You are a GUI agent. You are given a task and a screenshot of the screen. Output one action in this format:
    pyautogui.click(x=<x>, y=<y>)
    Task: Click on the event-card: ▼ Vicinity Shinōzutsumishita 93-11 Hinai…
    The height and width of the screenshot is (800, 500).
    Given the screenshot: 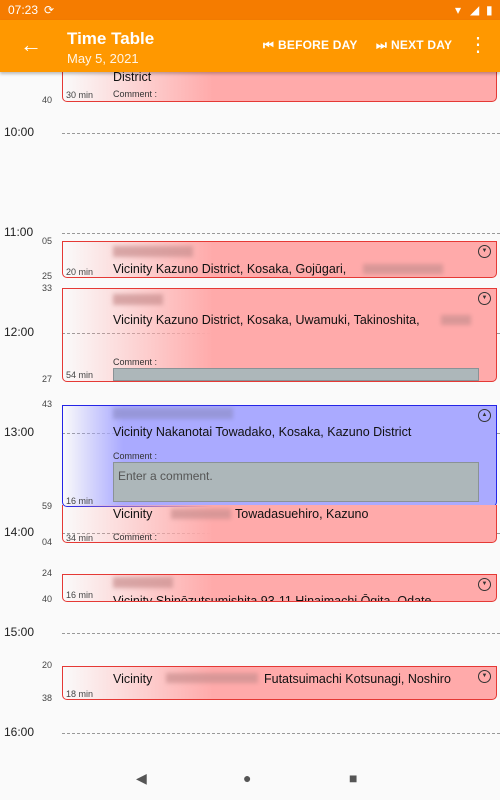 What is the action you would take?
    pyautogui.click(x=279, y=588)
    